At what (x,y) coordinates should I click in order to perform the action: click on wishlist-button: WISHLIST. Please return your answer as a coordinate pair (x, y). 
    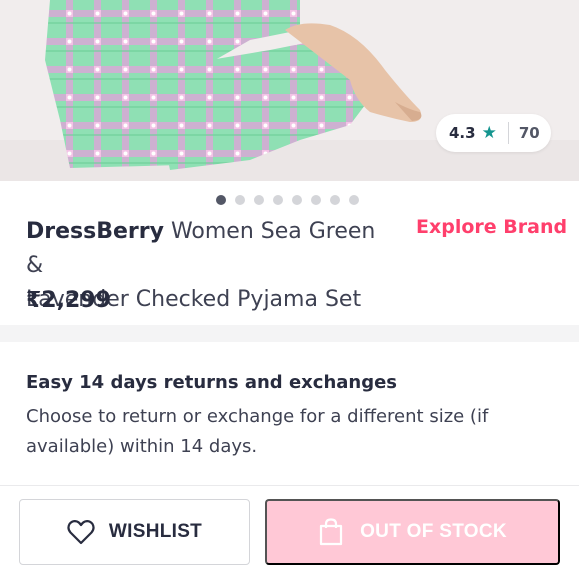
    Looking at the image, I should click on (134, 532).